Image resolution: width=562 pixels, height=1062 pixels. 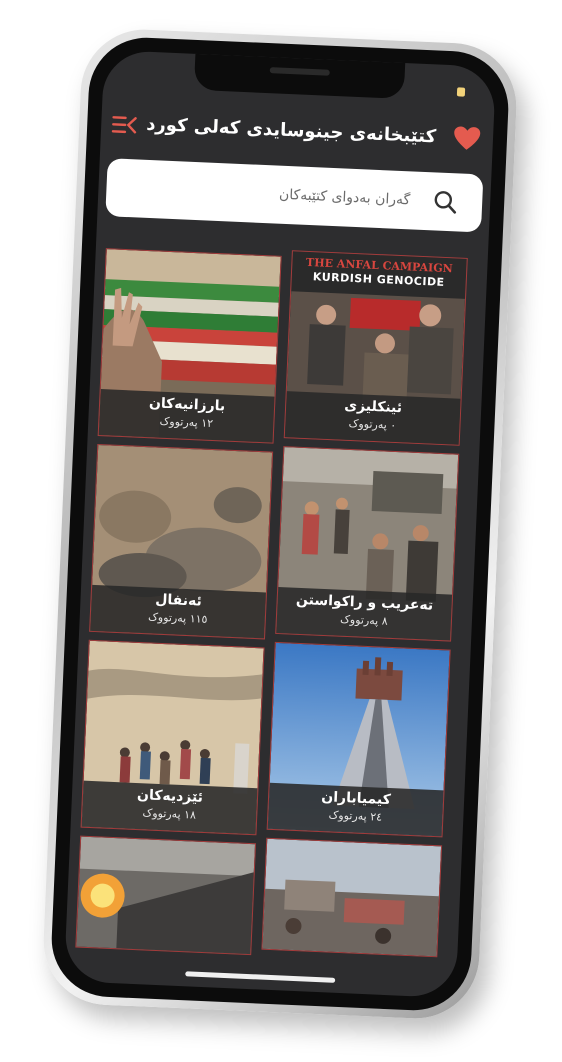 I want to click on category-caption: ئەنفال ١١٥ پەرتووک, so click(x=178, y=611).